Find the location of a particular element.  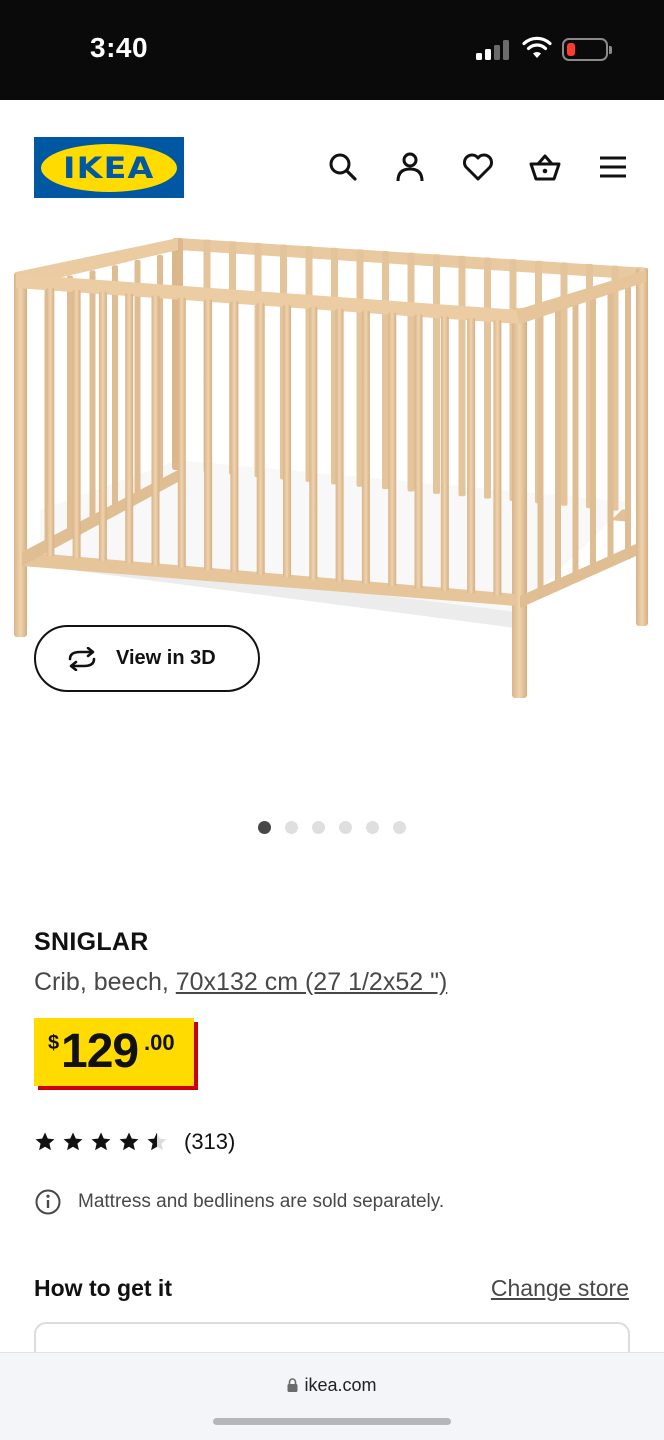

rating-stars is located at coordinates (101, 1142).